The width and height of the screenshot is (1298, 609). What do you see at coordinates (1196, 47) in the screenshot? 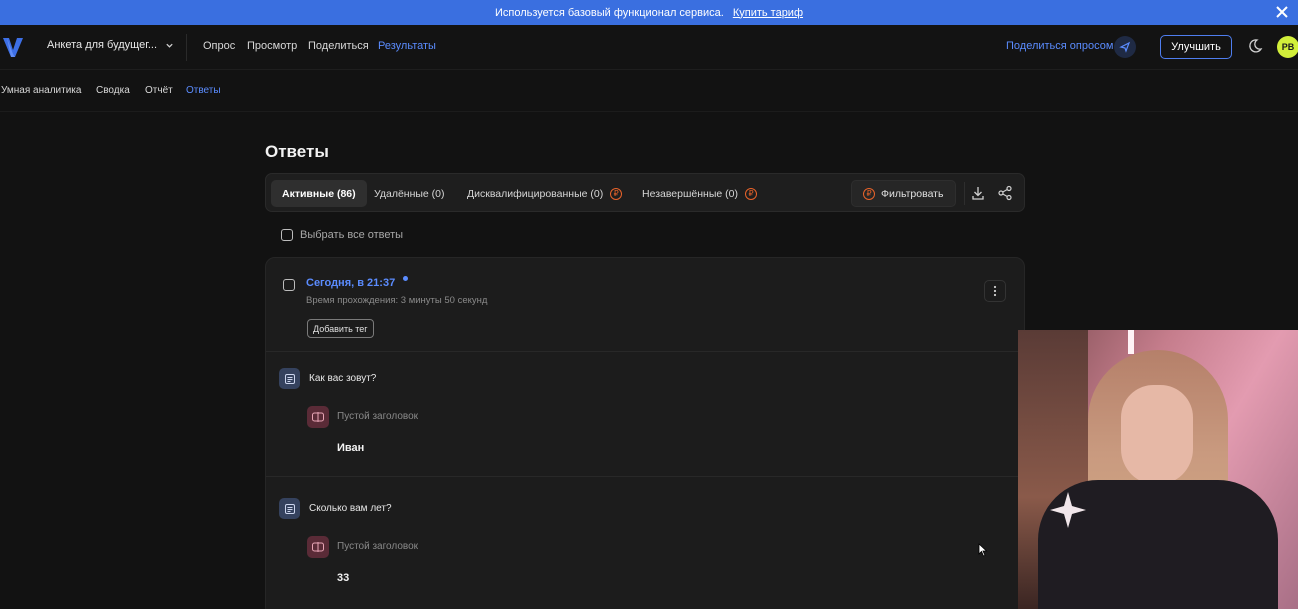
I see `upgrade-button: Улучшить` at bounding box center [1196, 47].